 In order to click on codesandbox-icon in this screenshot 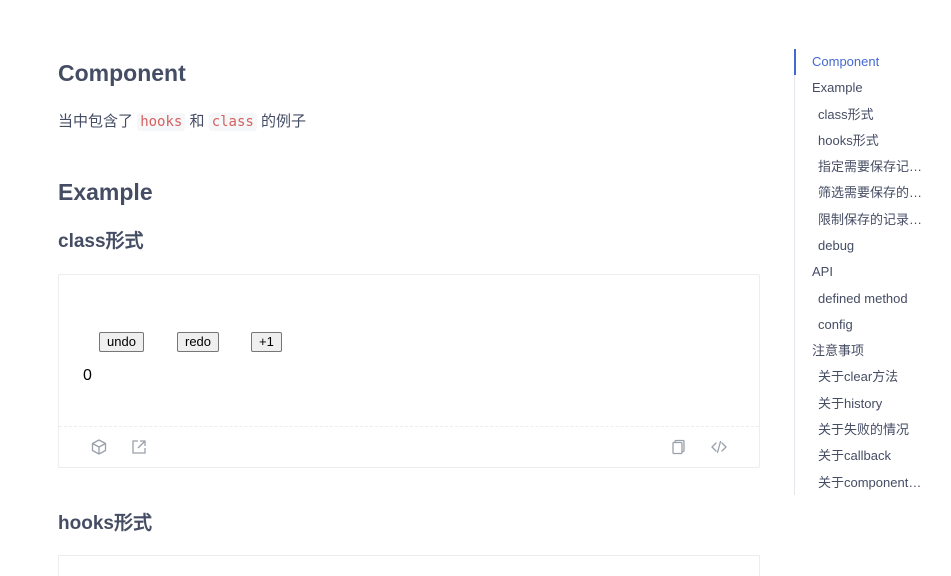, I will do `click(99, 447)`.